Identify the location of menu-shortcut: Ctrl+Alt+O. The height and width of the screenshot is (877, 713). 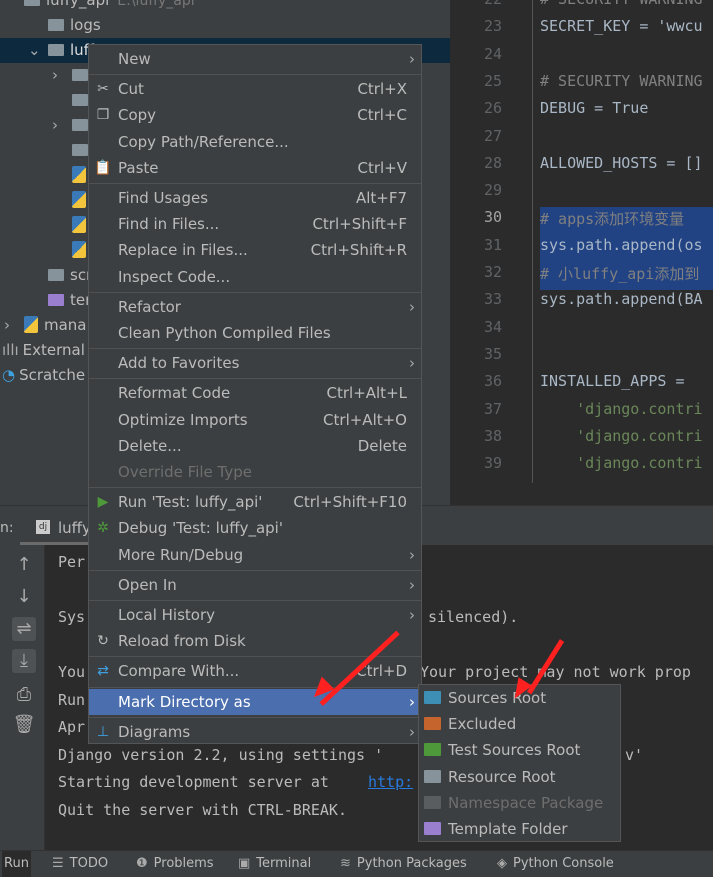
(365, 419).